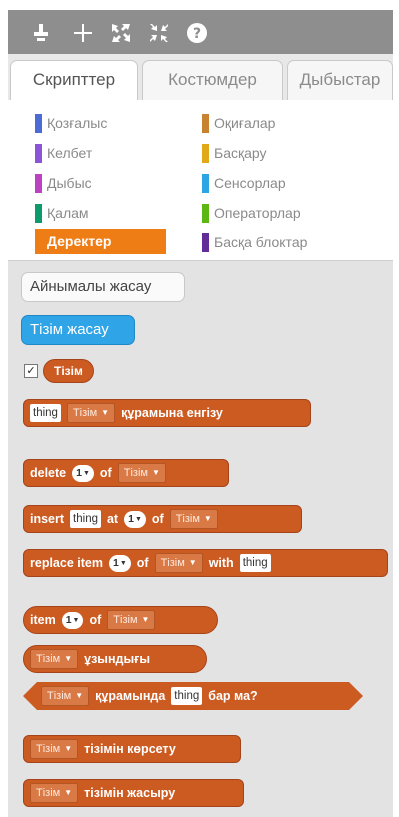 The height and width of the screenshot is (817, 399). What do you see at coordinates (172, 413) in the screenshot?
I see `block-text: құрамына енгізу` at bounding box center [172, 413].